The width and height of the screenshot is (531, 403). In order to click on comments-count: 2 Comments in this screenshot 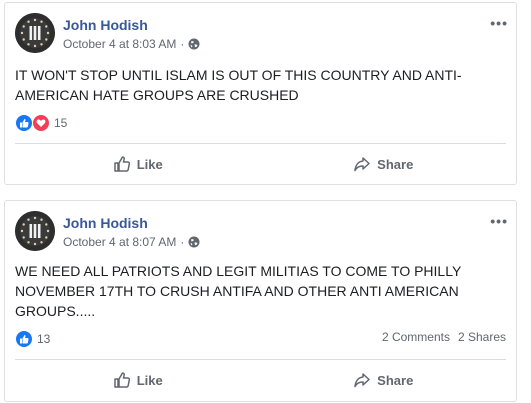, I will do `click(416, 337)`.